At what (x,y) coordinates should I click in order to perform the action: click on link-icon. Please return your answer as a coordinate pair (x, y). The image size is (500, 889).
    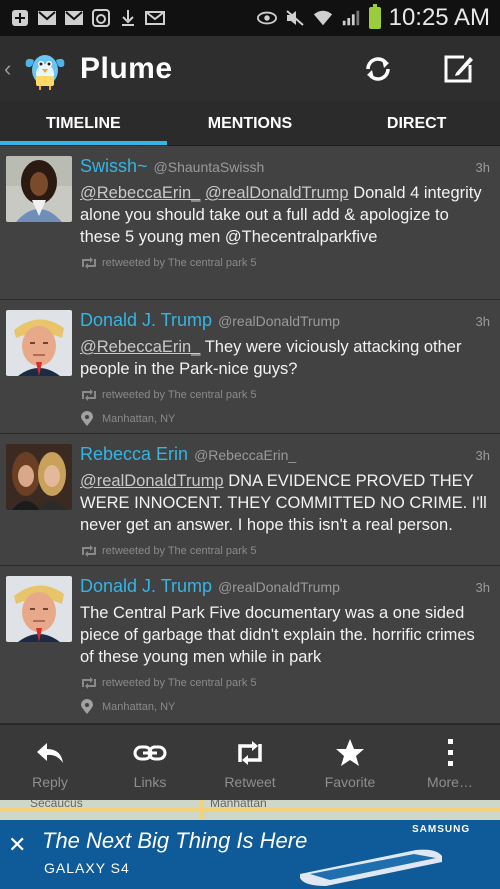
    Looking at the image, I should click on (150, 753).